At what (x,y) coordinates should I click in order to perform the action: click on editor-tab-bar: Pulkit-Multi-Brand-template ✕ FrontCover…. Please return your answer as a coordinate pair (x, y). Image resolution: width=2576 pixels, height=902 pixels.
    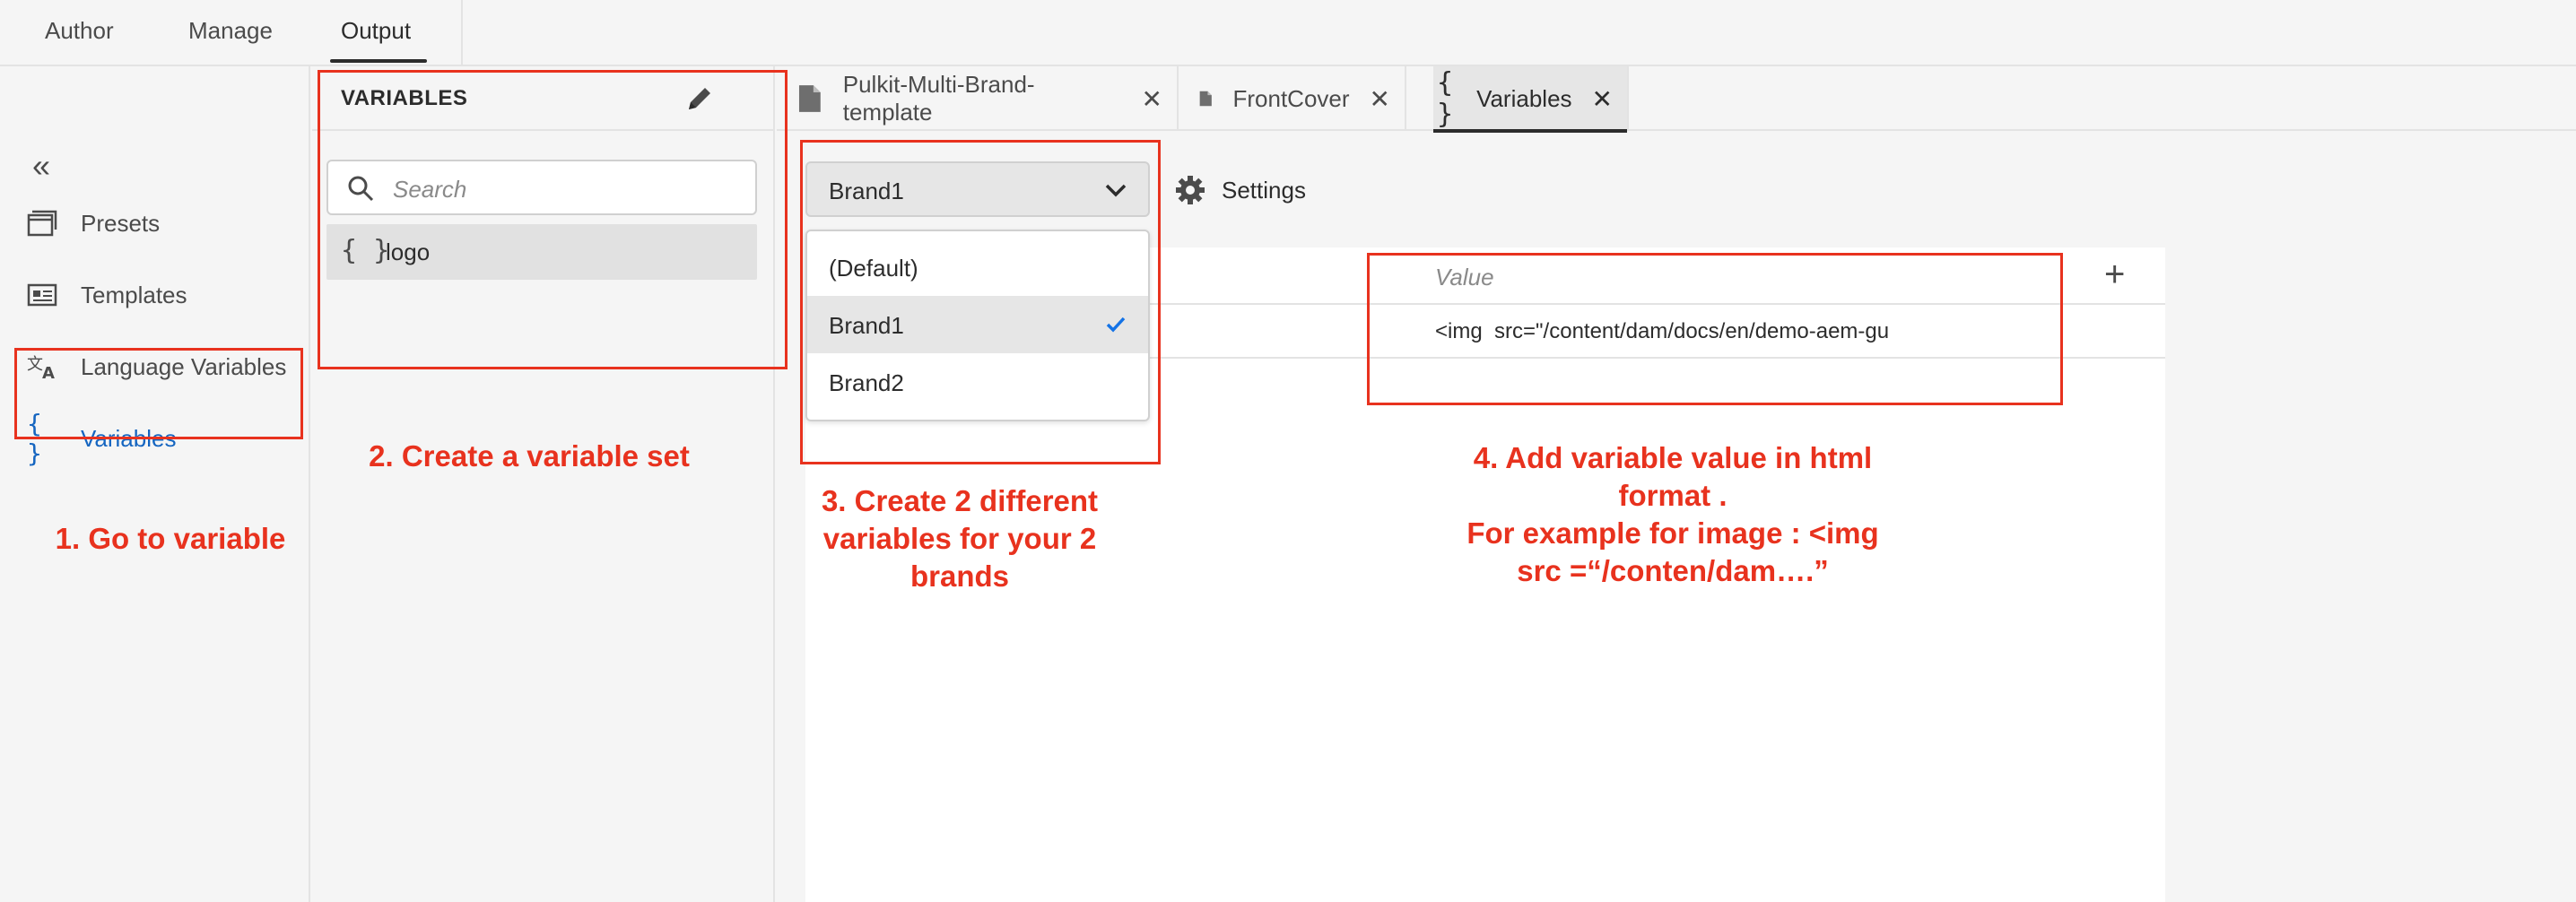
    Looking at the image, I should click on (1676, 99).